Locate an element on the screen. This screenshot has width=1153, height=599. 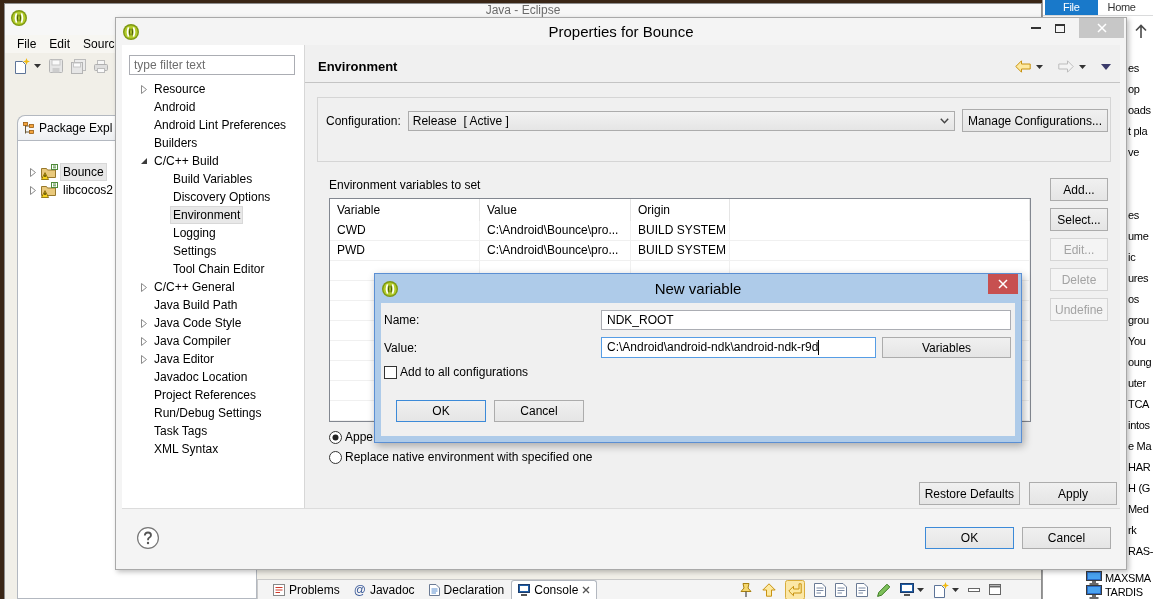
ribbon-tab: Home is located at coordinates (1121, 7).